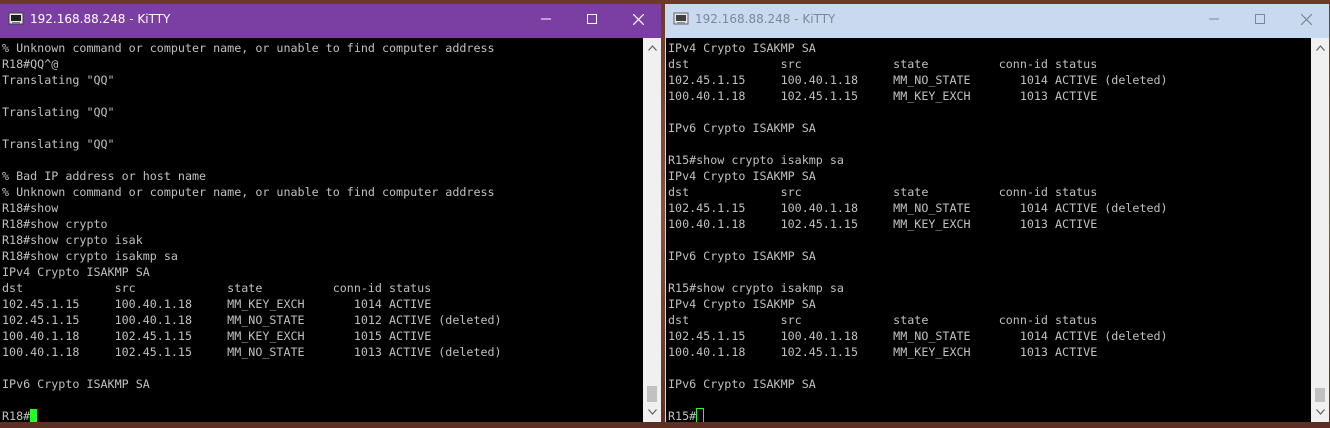 This screenshot has width=1330, height=428. Describe the element at coordinates (30, 208) in the screenshot. I see `terminal-line: R18#show` at that location.